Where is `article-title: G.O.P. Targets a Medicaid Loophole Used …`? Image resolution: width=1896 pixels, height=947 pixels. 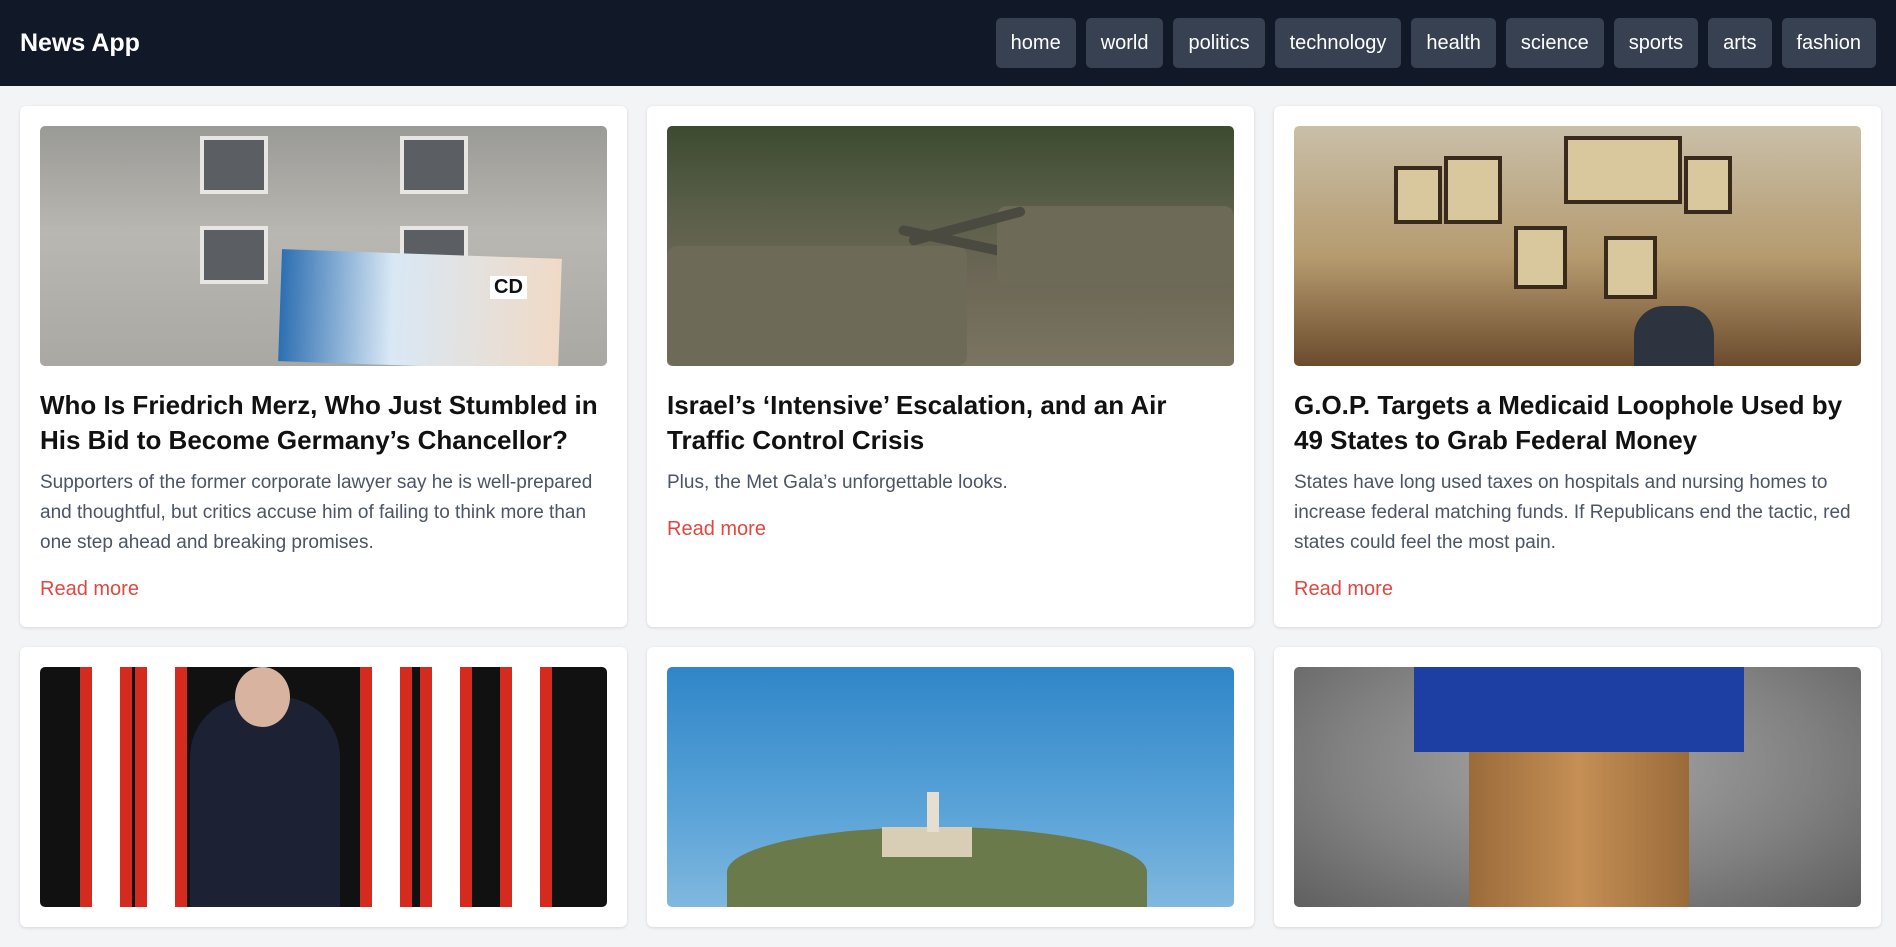 article-title: G.O.P. Targets a Medicaid Loophole Used … is located at coordinates (1577, 423).